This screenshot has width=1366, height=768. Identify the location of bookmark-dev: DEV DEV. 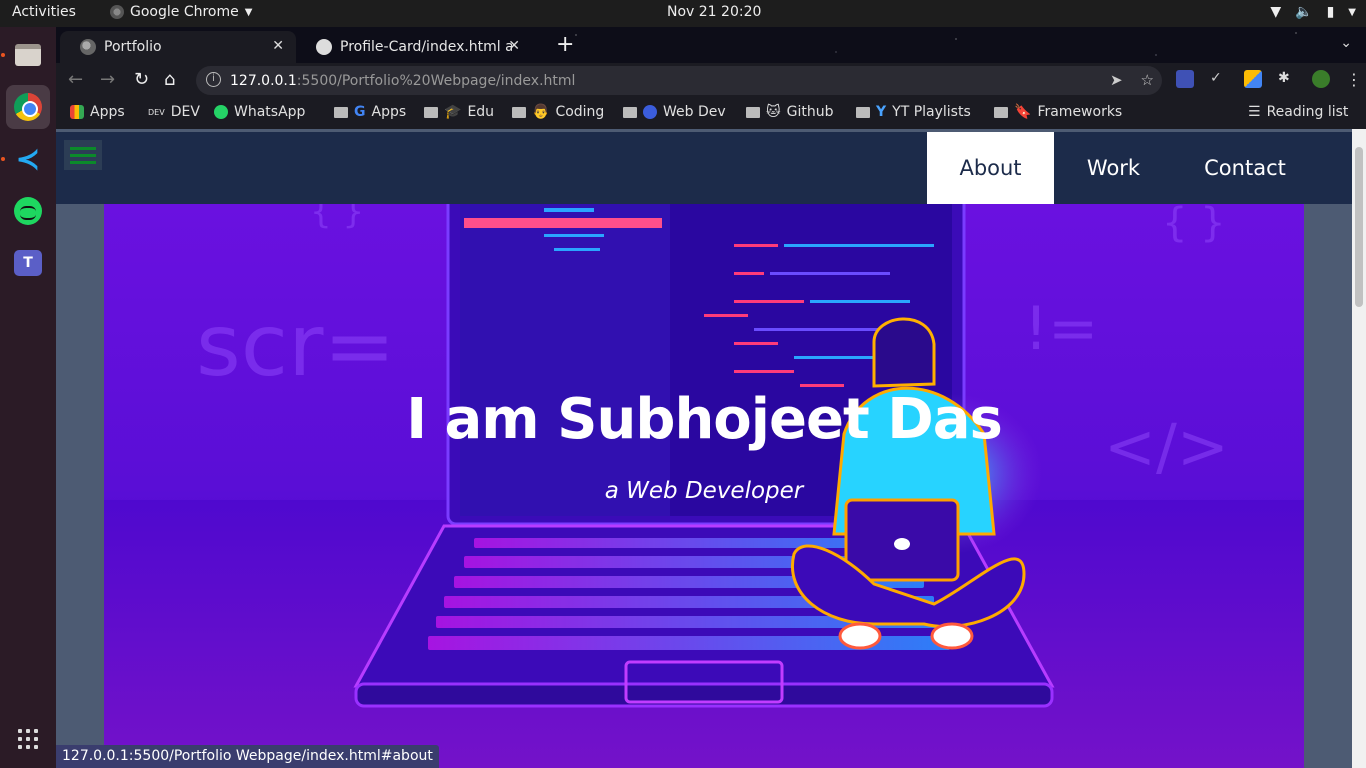
(174, 112).